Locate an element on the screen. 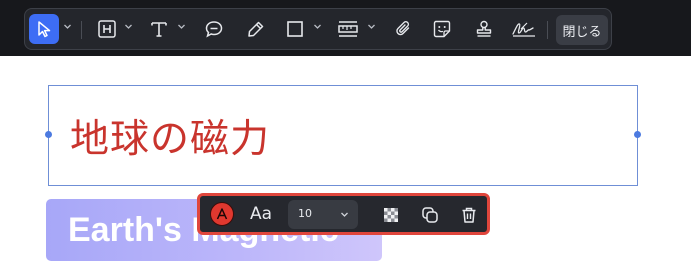 The width and height of the screenshot is (691, 279). attach-tool-button is located at coordinates (404, 29).